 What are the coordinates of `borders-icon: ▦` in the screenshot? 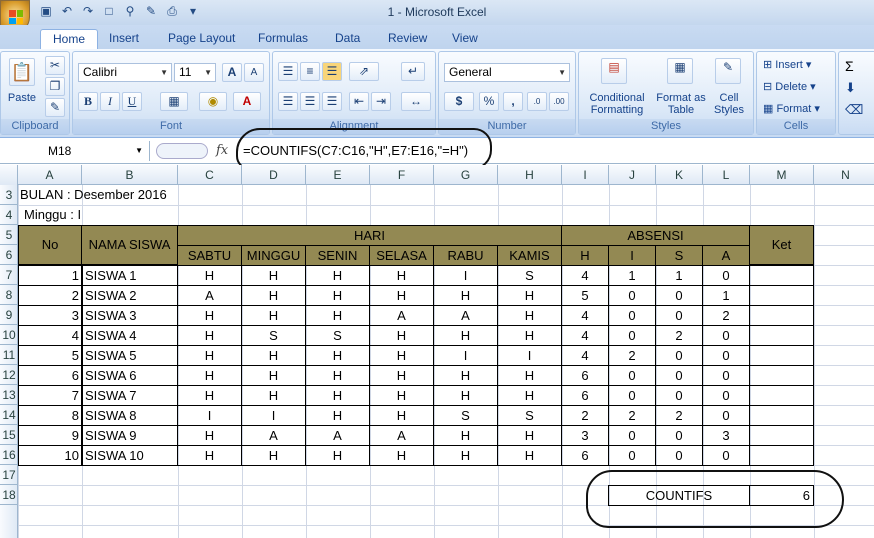 It's located at (174, 101).